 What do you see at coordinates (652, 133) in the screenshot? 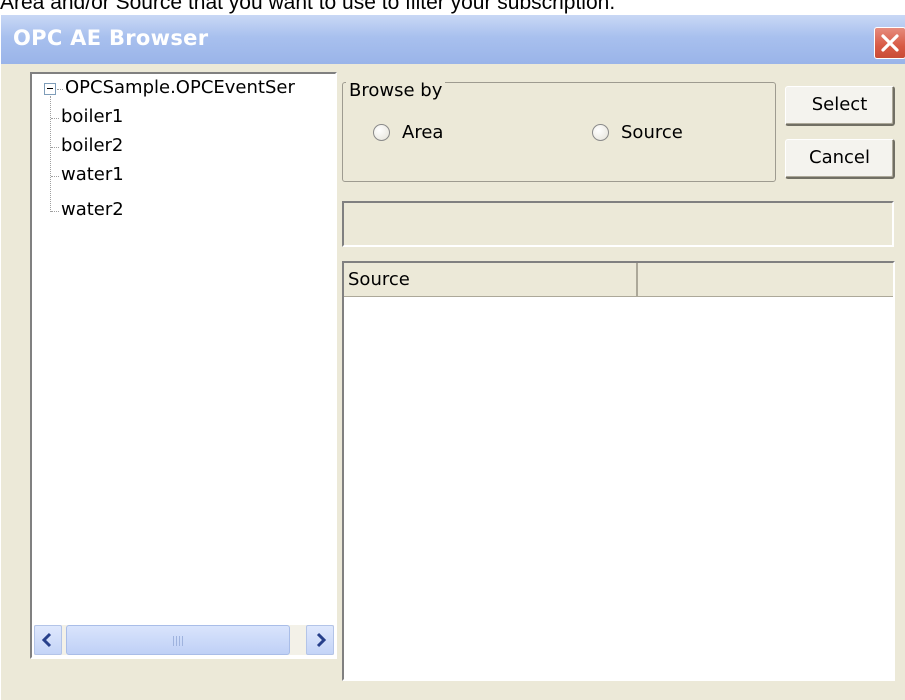
I see `source-radio-label: Source` at bounding box center [652, 133].